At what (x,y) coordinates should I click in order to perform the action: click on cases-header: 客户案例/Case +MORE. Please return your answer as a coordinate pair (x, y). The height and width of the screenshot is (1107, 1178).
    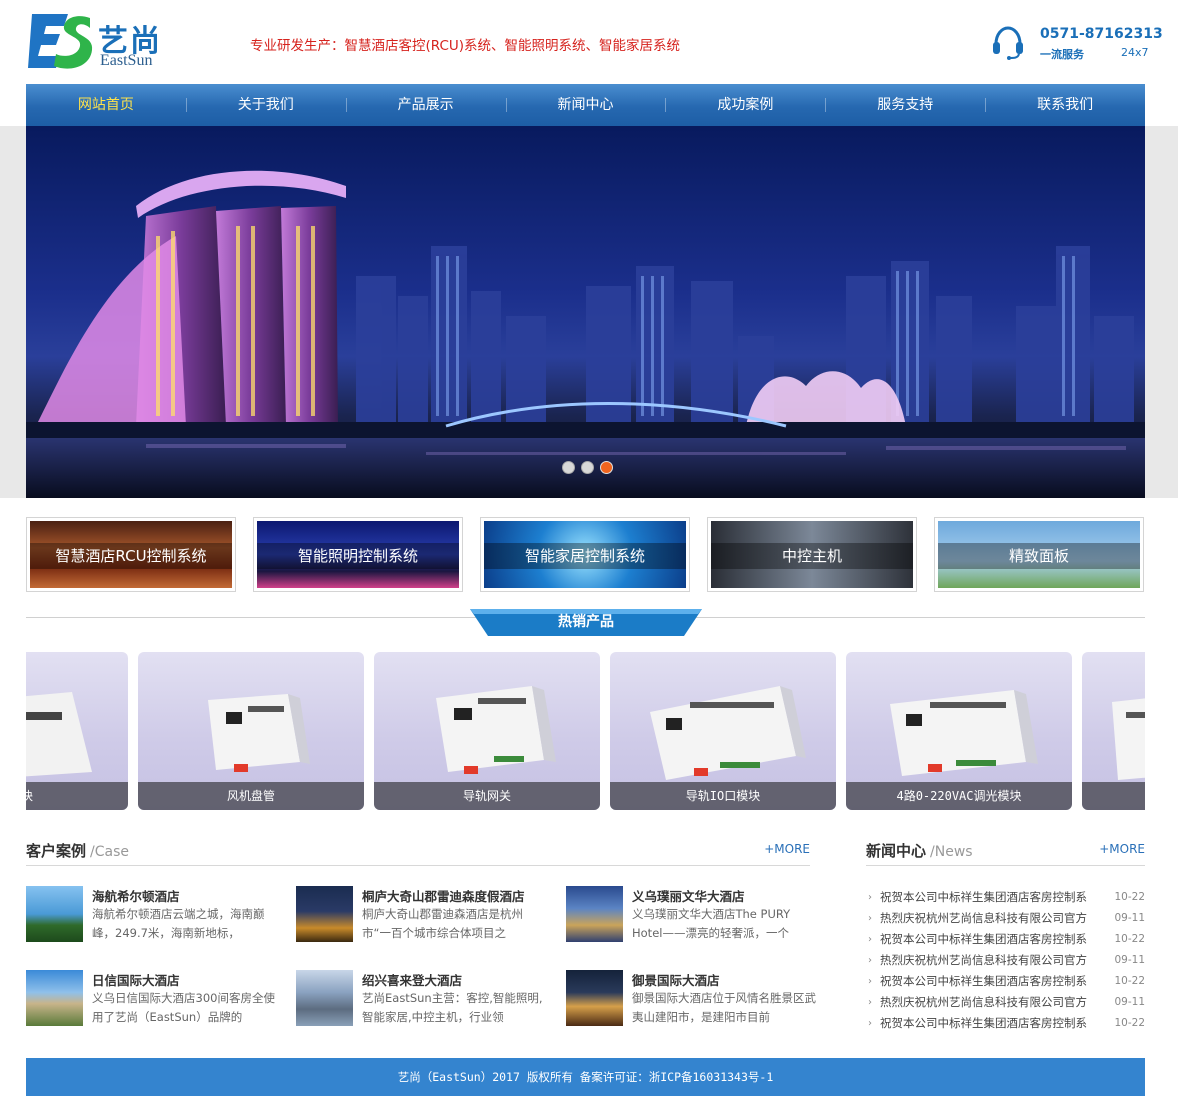
    Looking at the image, I should click on (418, 851).